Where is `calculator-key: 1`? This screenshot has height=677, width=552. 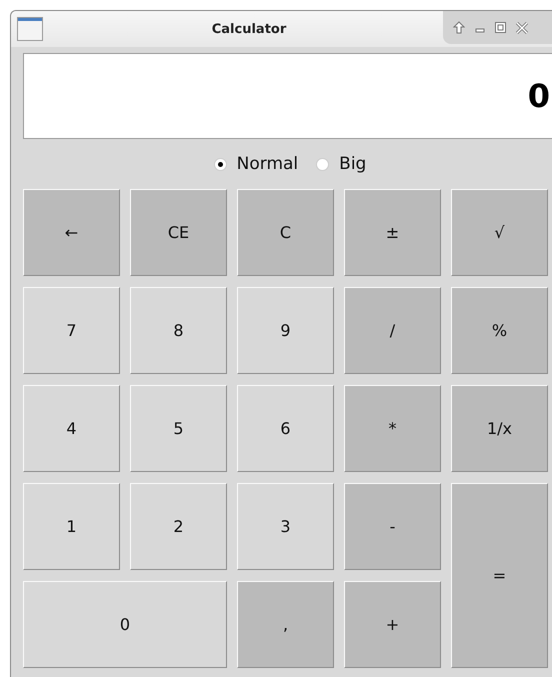
calculator-key: 1 is located at coordinates (71, 526).